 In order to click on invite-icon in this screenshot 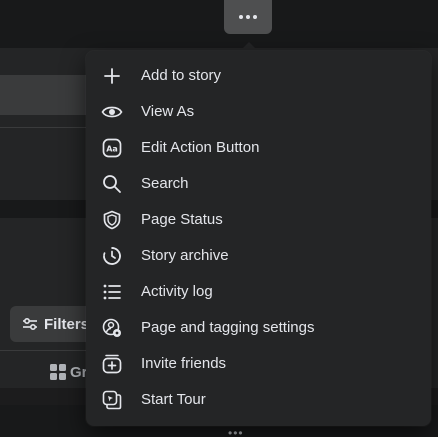, I will do `click(112, 364)`.